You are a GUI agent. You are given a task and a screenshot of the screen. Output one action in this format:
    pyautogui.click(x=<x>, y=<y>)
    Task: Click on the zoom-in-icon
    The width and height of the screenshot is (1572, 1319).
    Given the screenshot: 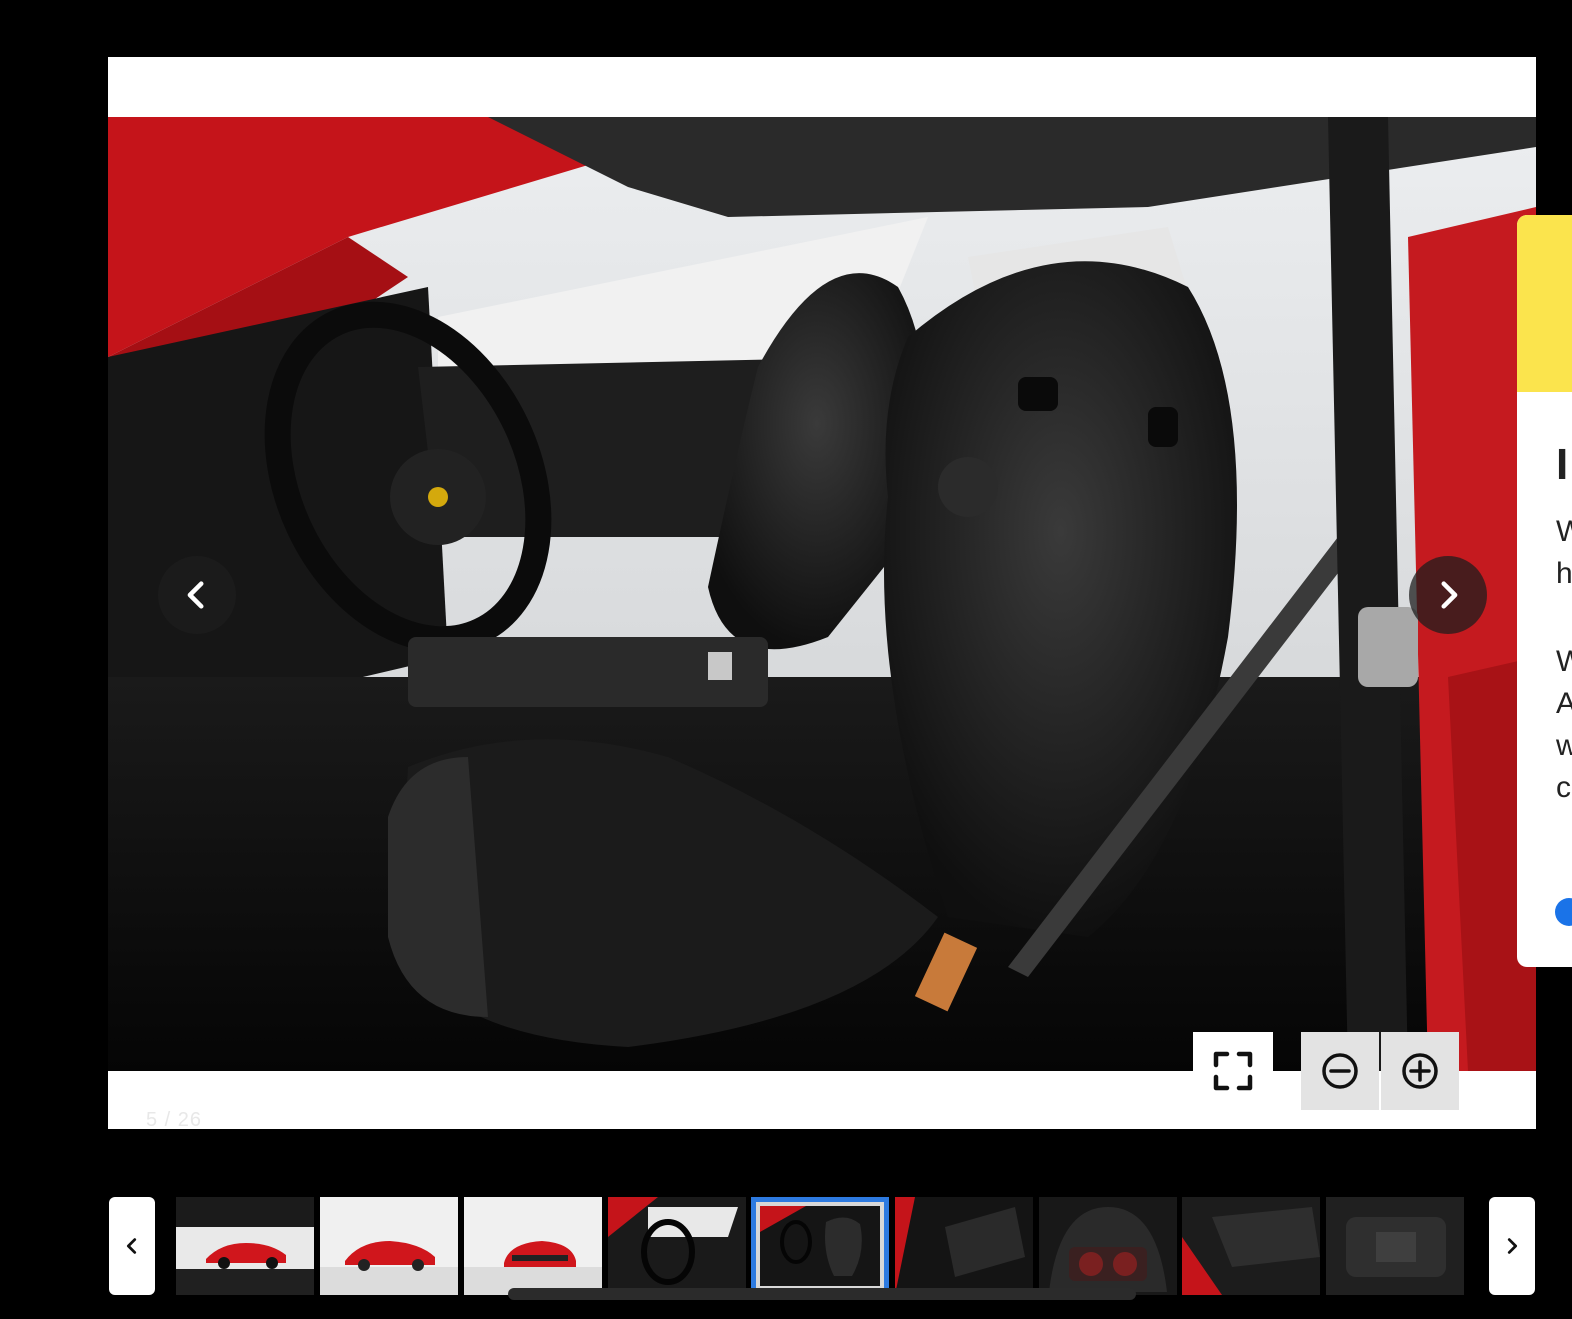 What is the action you would take?
    pyautogui.click(x=1420, y=1071)
    